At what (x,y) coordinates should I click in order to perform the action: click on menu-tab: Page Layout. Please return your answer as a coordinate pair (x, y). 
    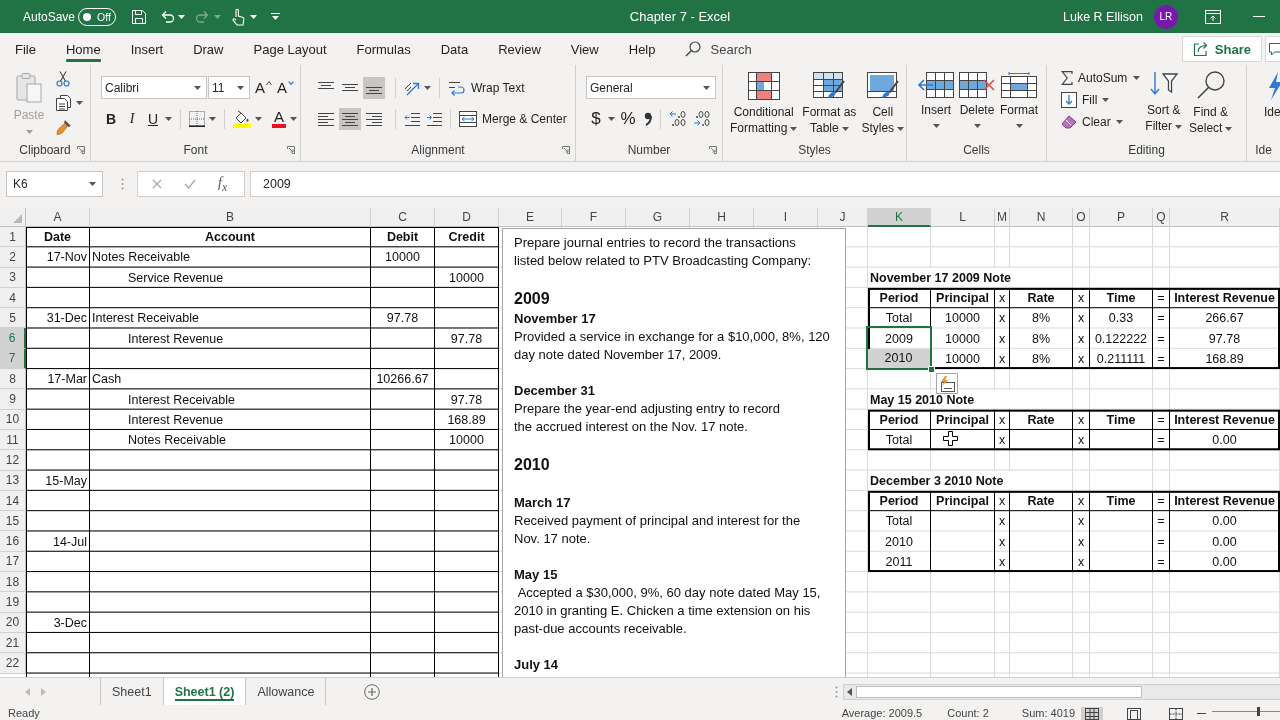
    Looking at the image, I should click on (290, 49).